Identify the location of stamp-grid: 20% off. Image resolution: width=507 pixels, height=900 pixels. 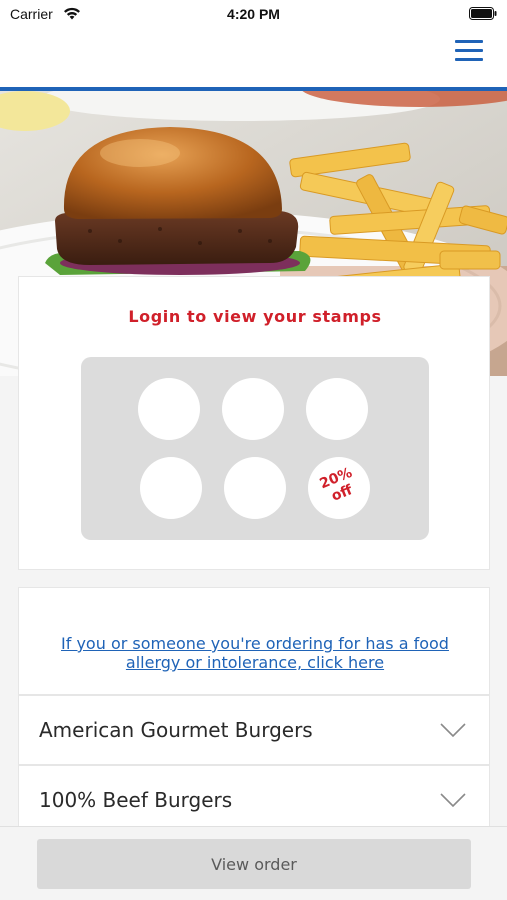
(255, 448).